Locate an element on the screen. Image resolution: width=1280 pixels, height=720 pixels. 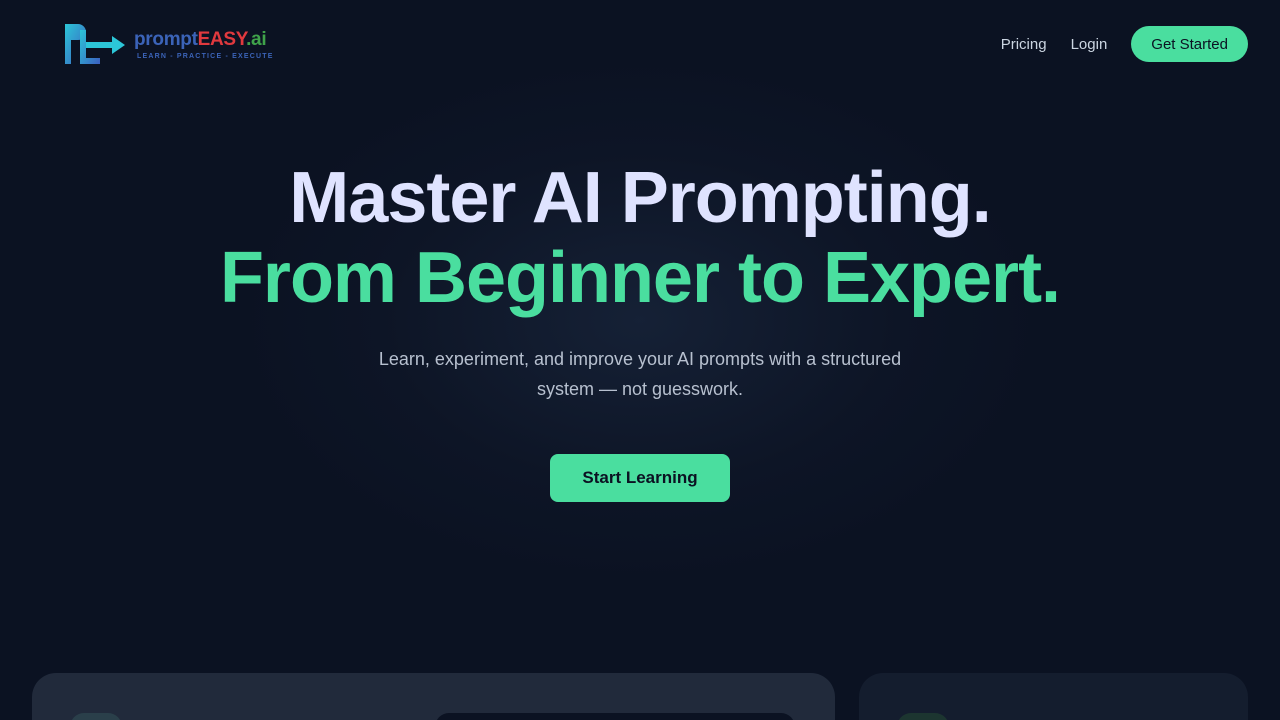
feature-card-main is located at coordinates (433, 696).